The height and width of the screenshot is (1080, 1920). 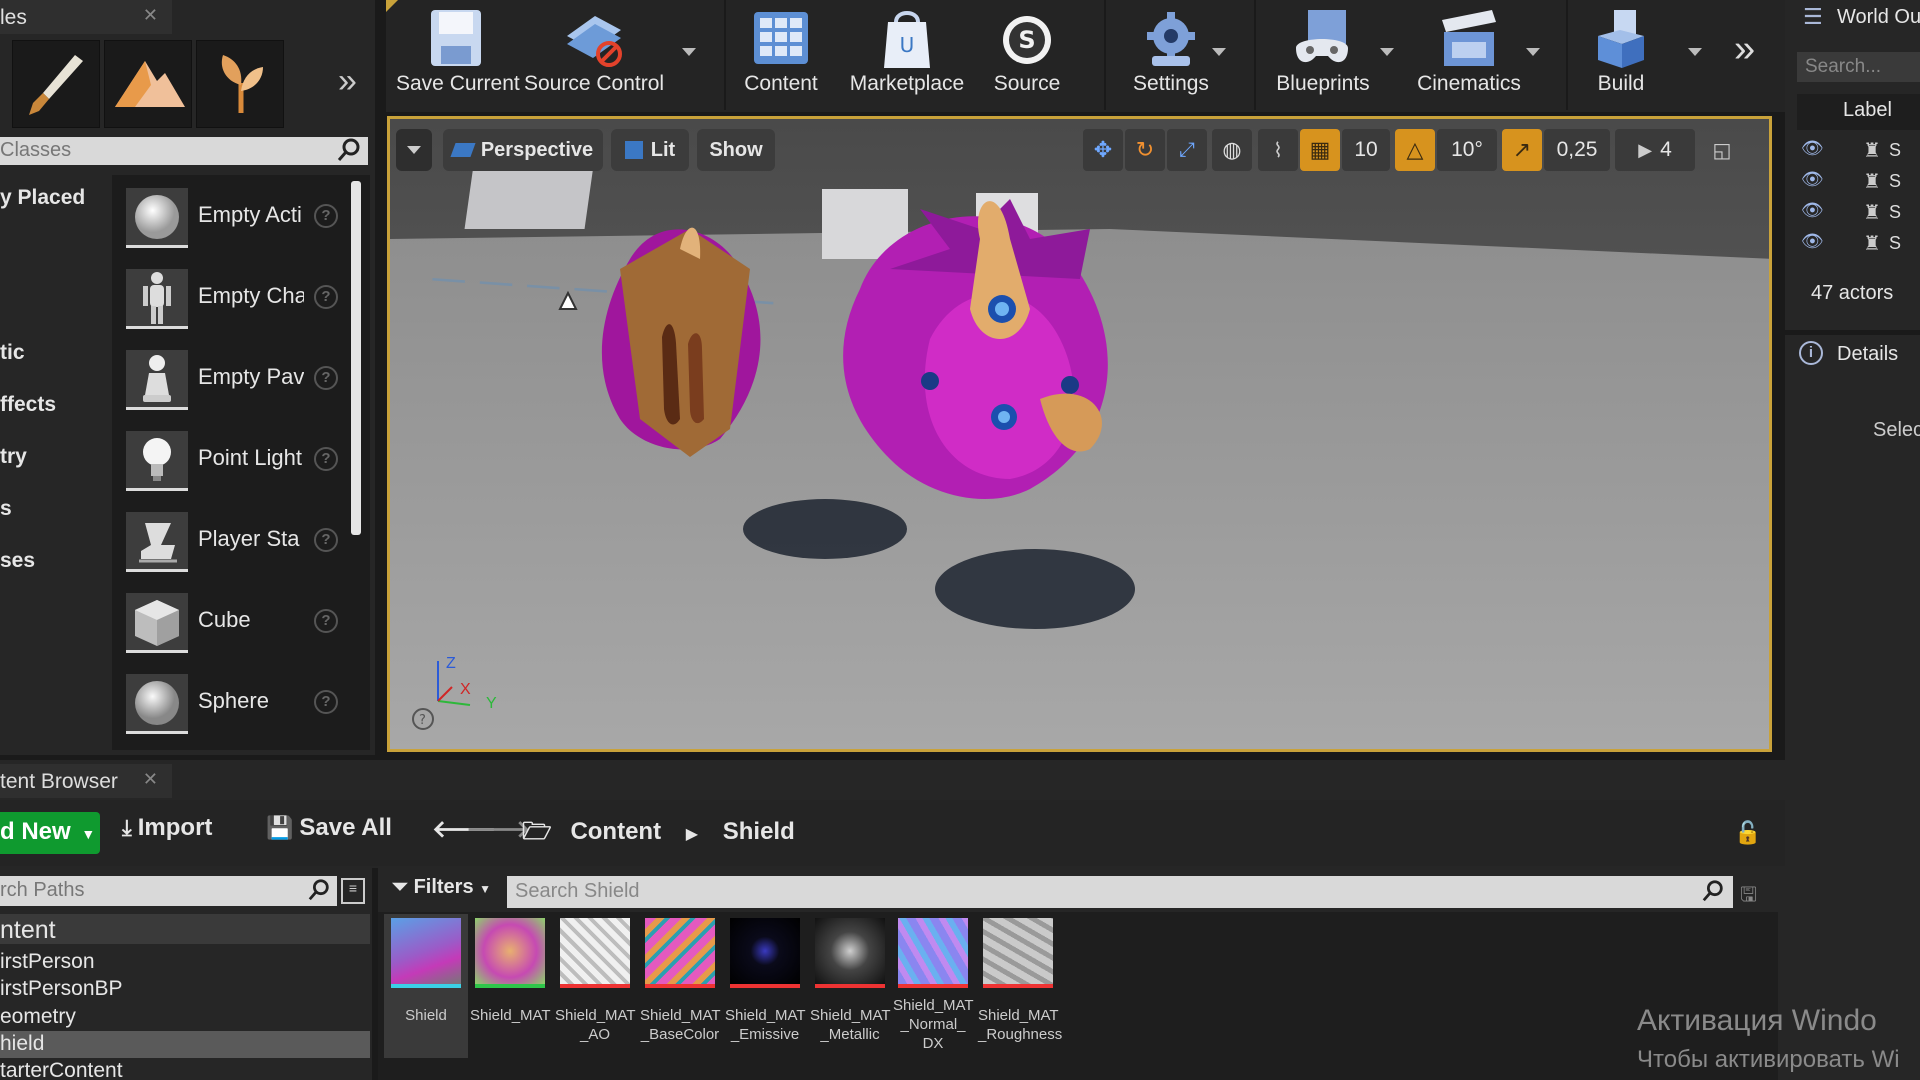 What do you see at coordinates (510, 971) in the screenshot?
I see `asset-tile: Shield_MAT` at bounding box center [510, 971].